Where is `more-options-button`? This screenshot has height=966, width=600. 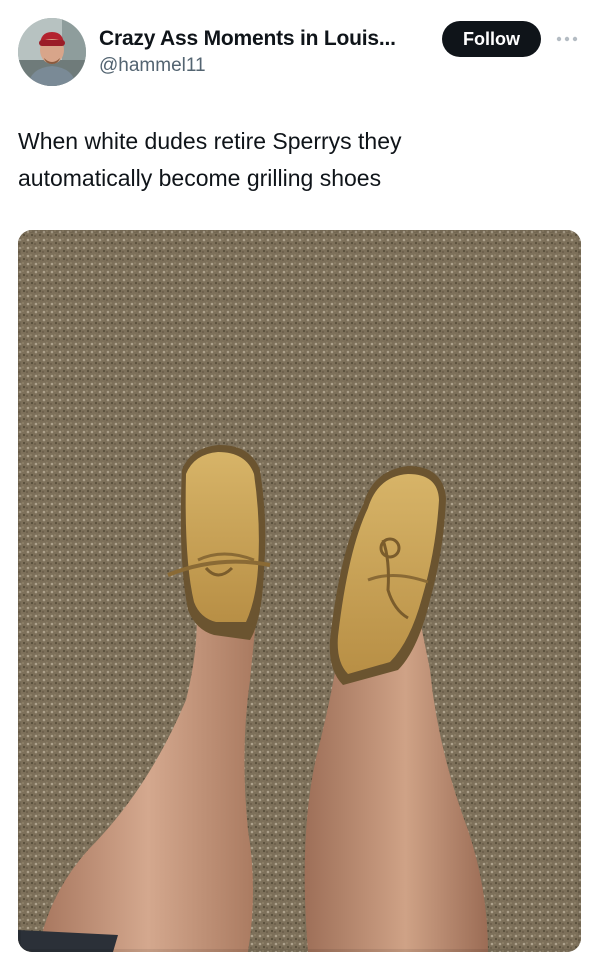
more-options-button is located at coordinates (567, 39).